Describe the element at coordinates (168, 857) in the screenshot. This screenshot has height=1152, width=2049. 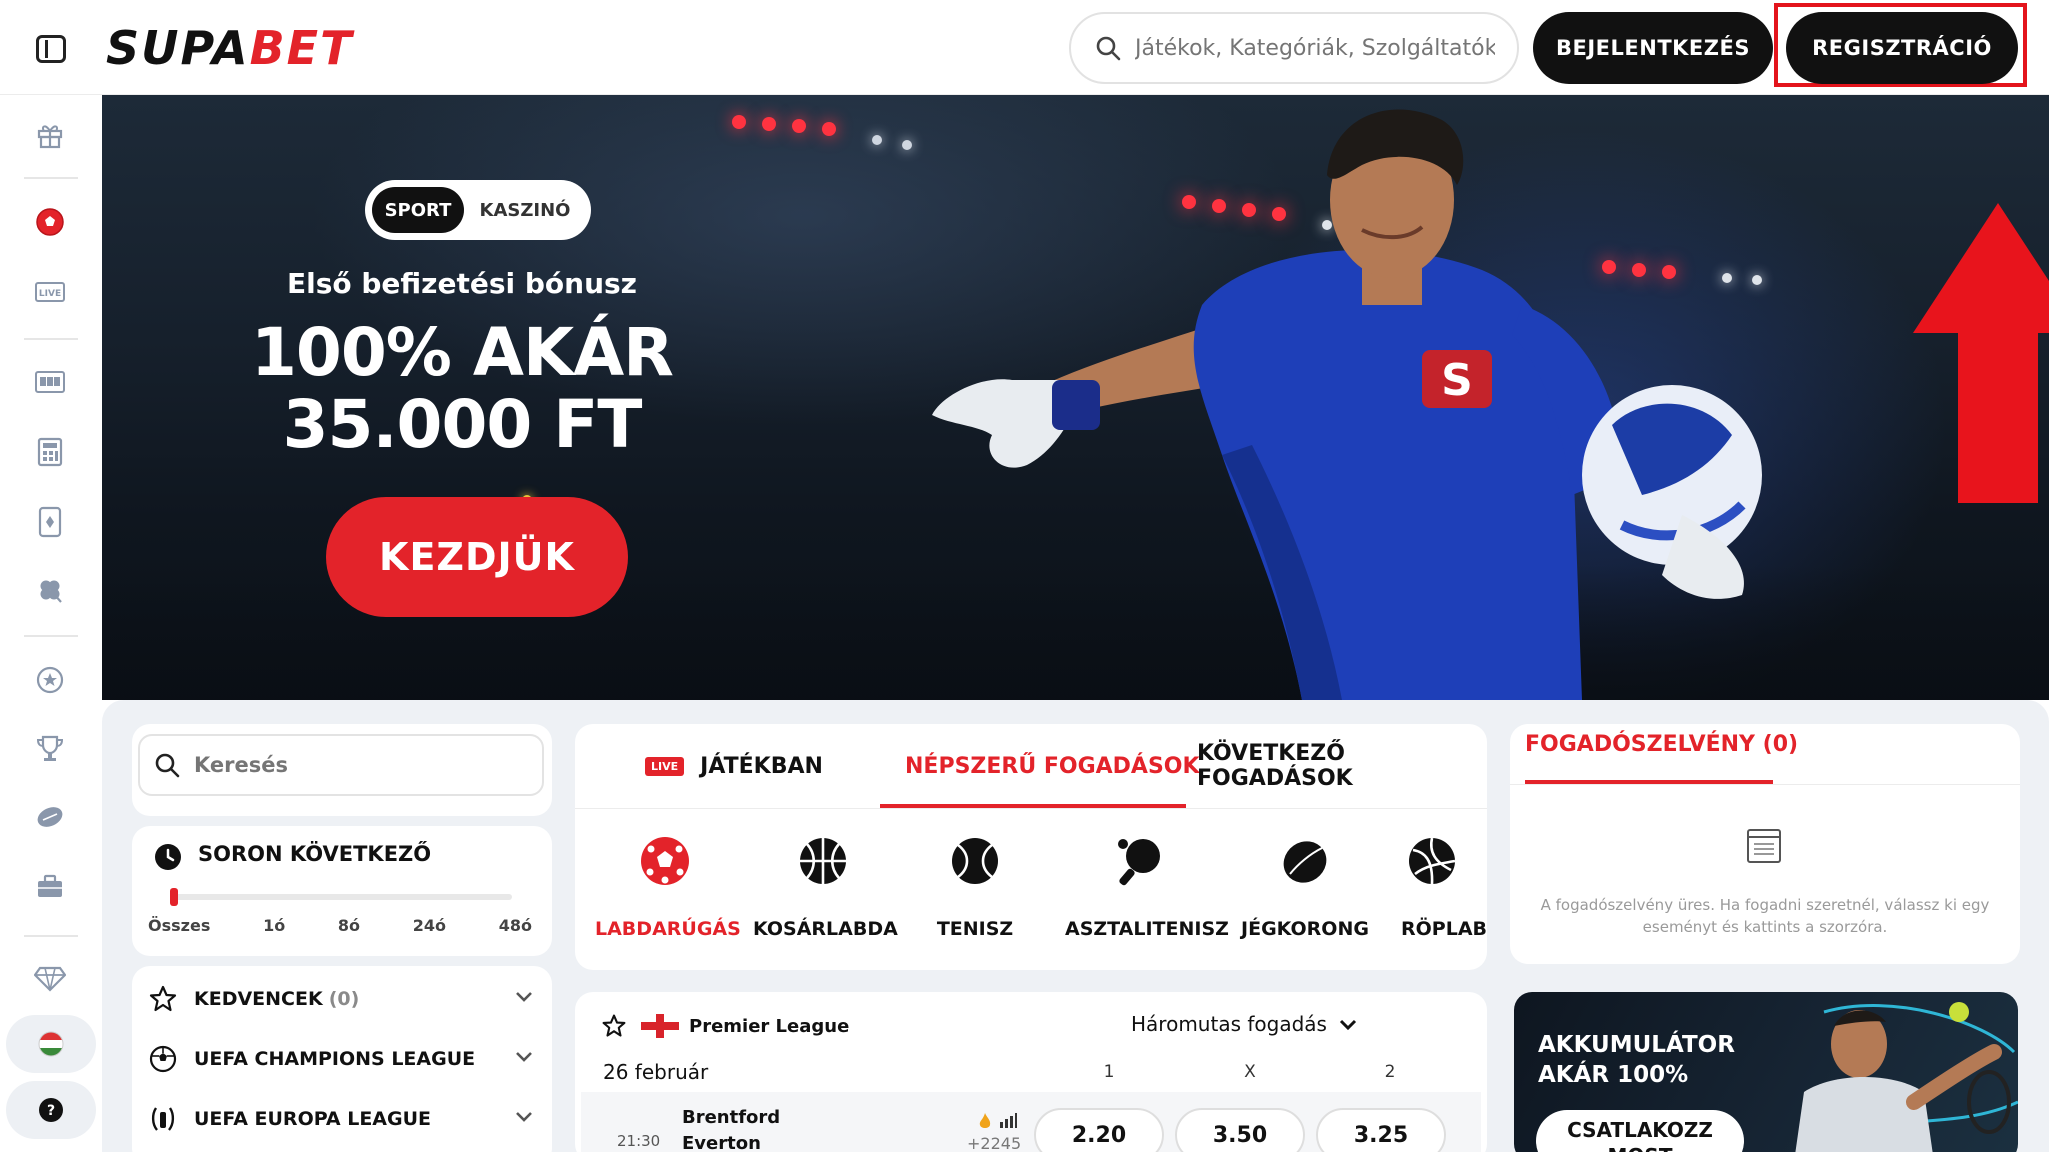
I see `clock-icon` at that location.